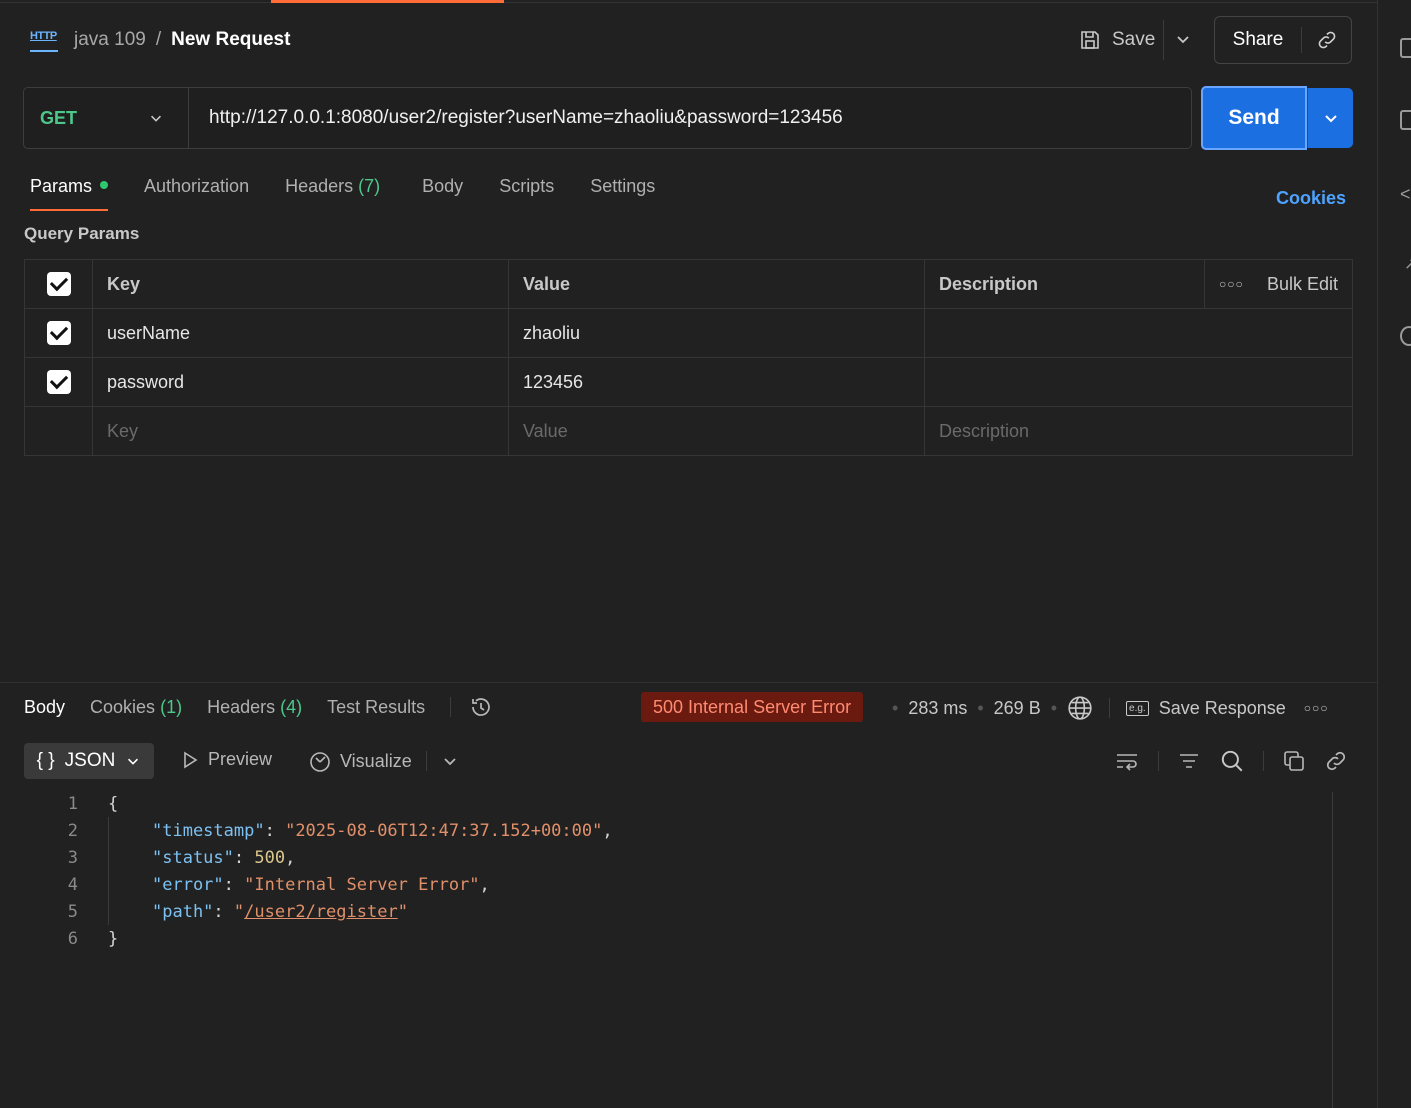 The image size is (1411, 1108). Describe the element at coordinates (254, 707) in the screenshot. I see `response-tab-headers: Headers (4)` at that location.